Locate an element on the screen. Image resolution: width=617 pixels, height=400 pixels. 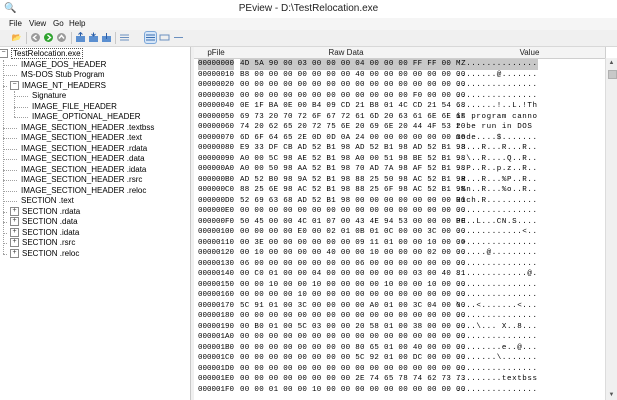
open-icon: 📂 is located at coordinates (16, 37).